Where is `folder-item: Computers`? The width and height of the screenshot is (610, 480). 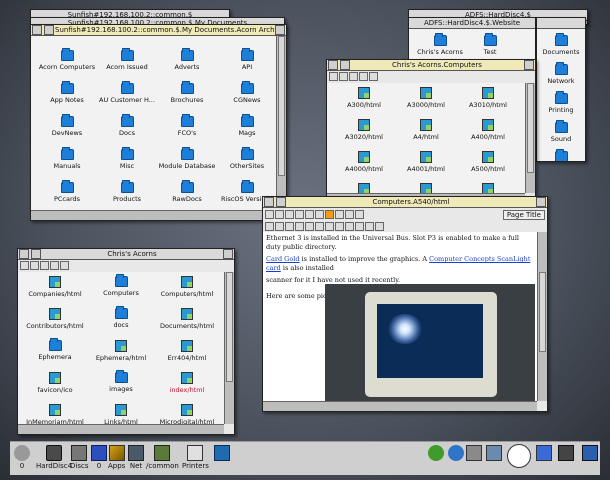 folder-item: Computers is located at coordinates (121, 286).